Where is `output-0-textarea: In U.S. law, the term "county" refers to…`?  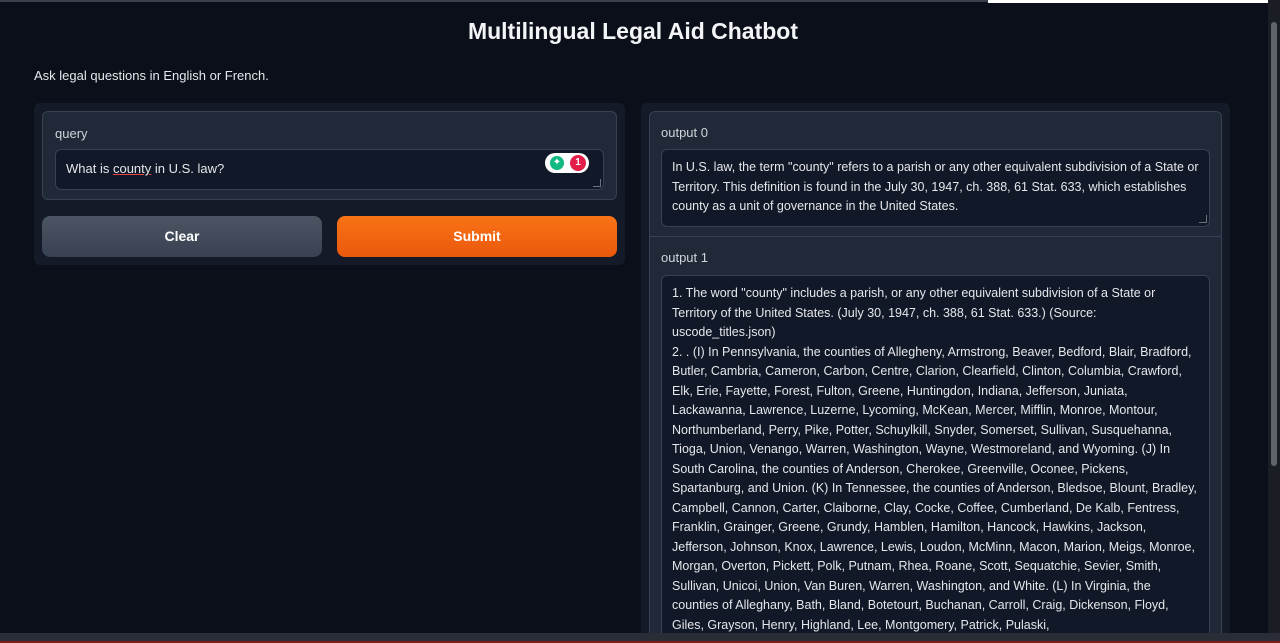
output-0-textarea: In U.S. law, the term "county" refers to… is located at coordinates (935, 188).